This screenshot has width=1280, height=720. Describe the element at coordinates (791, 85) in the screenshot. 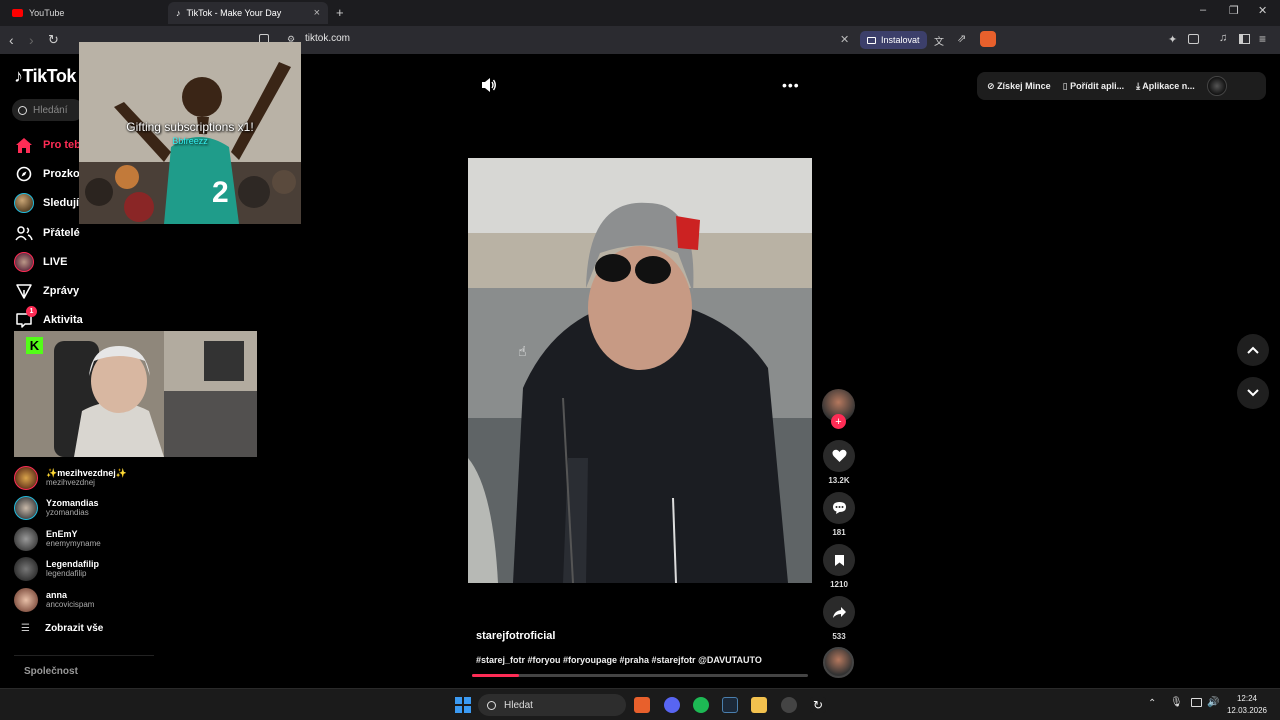

I see `more-options-icon: •••` at that location.